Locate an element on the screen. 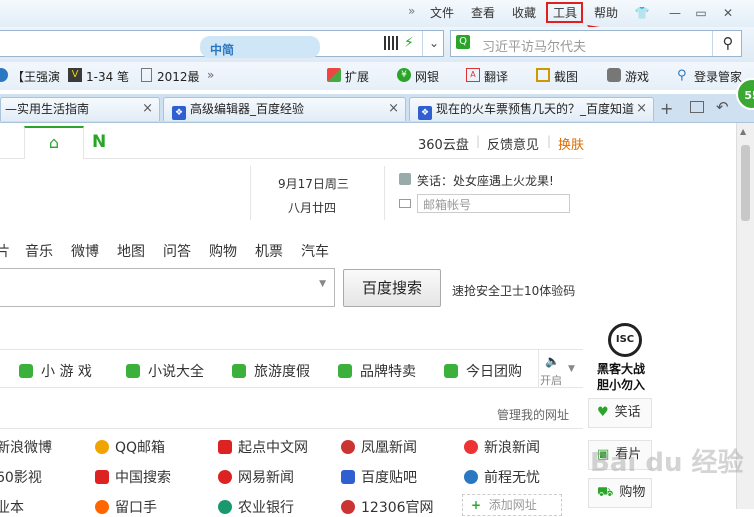 The width and height of the screenshot is (754, 517). sound-toggle-label: 开启 is located at coordinates (551, 380).